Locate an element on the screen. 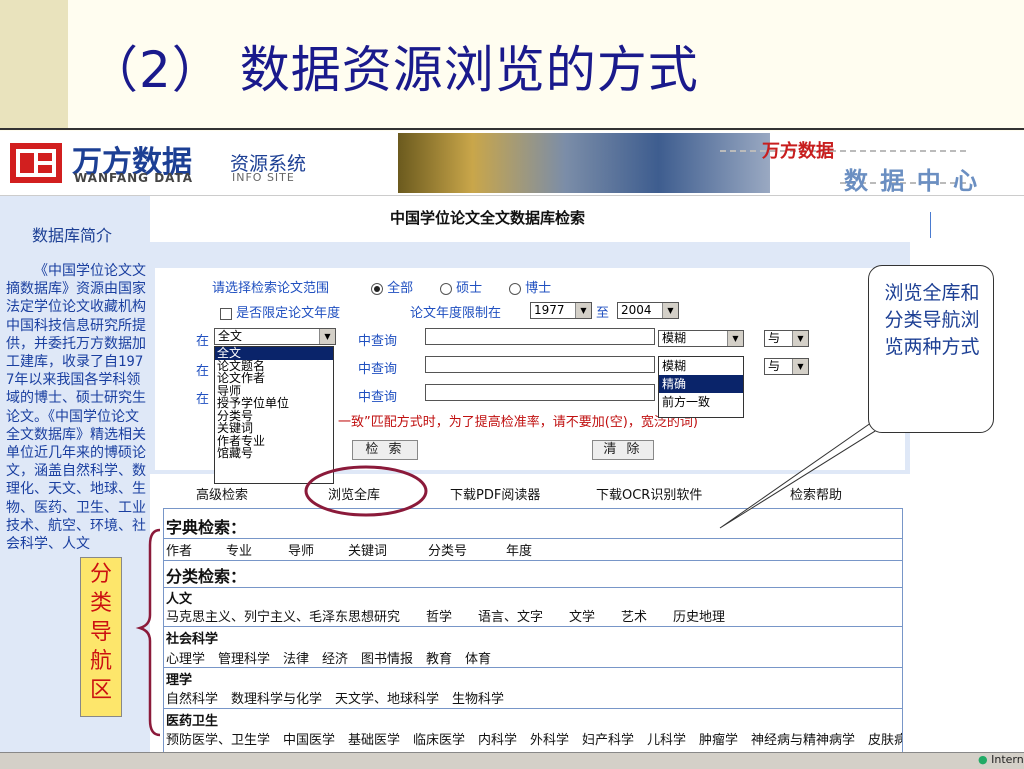 The width and height of the screenshot is (1024, 769). callout-text: 浏览全库和分类导航浏览两种方式 is located at coordinates (932, 320).